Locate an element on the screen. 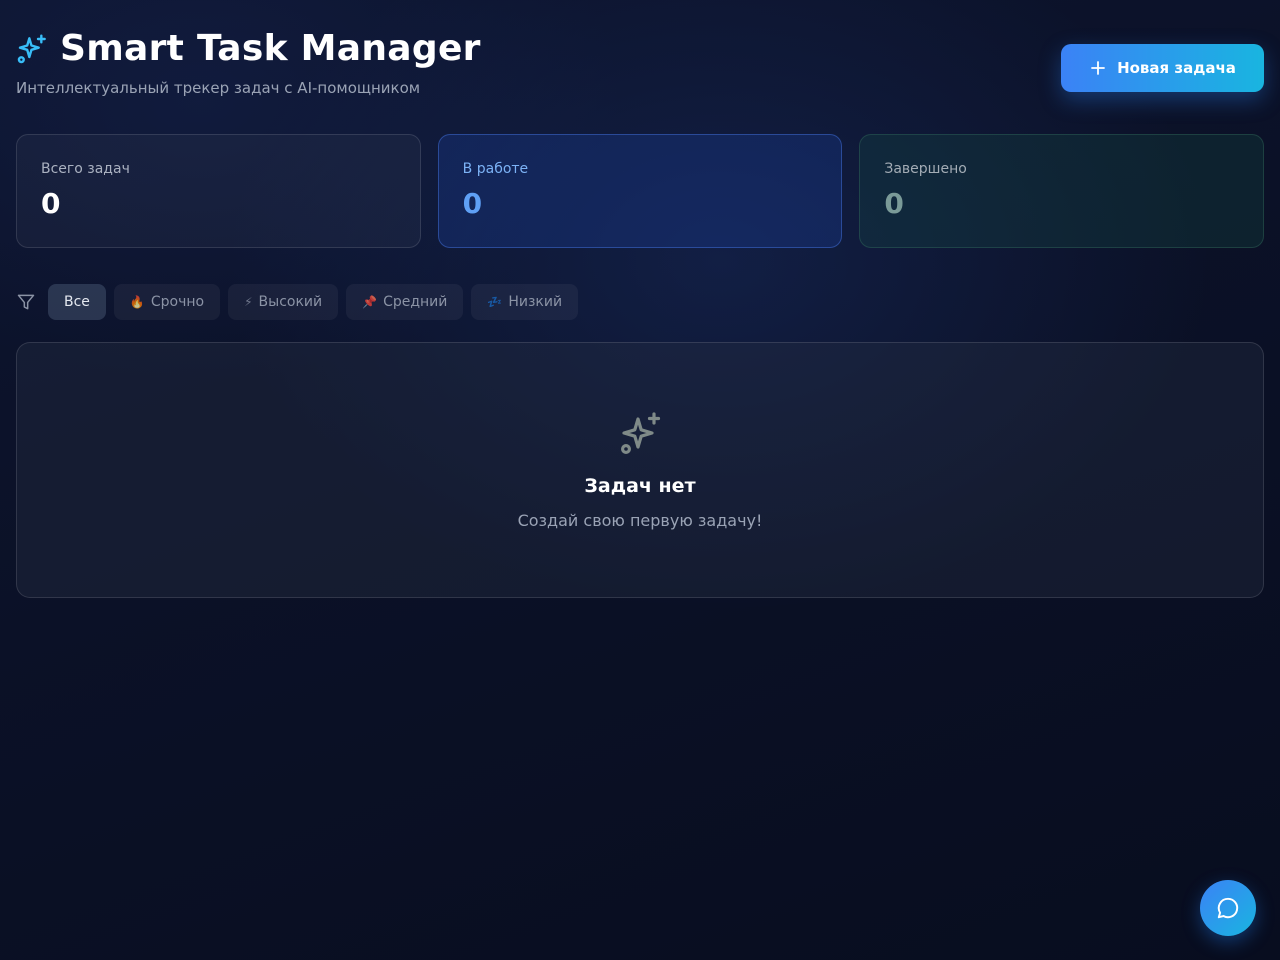 The width and height of the screenshot is (1280, 960). stat-card-in-progress: В работе 0 is located at coordinates (640, 191).